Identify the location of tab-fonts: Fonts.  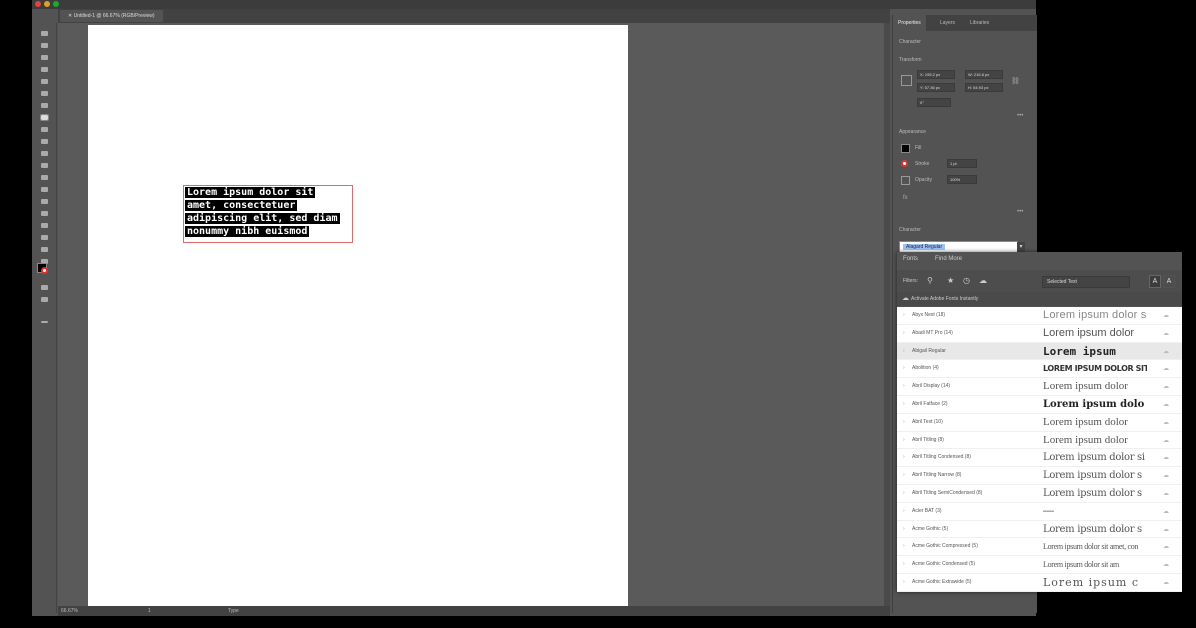
(910, 259).